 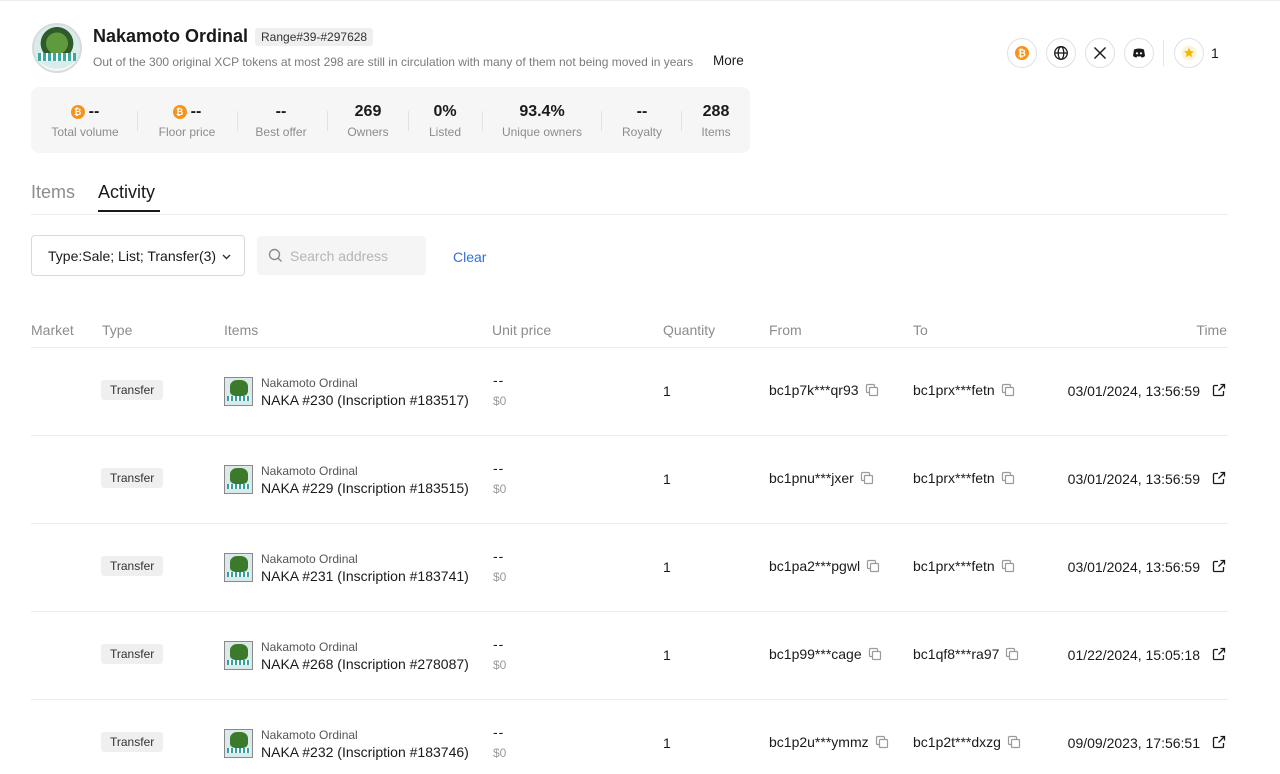 What do you see at coordinates (1133, 391) in the screenshot?
I see `activity-time: 03/01/2024, 13:56:59` at bounding box center [1133, 391].